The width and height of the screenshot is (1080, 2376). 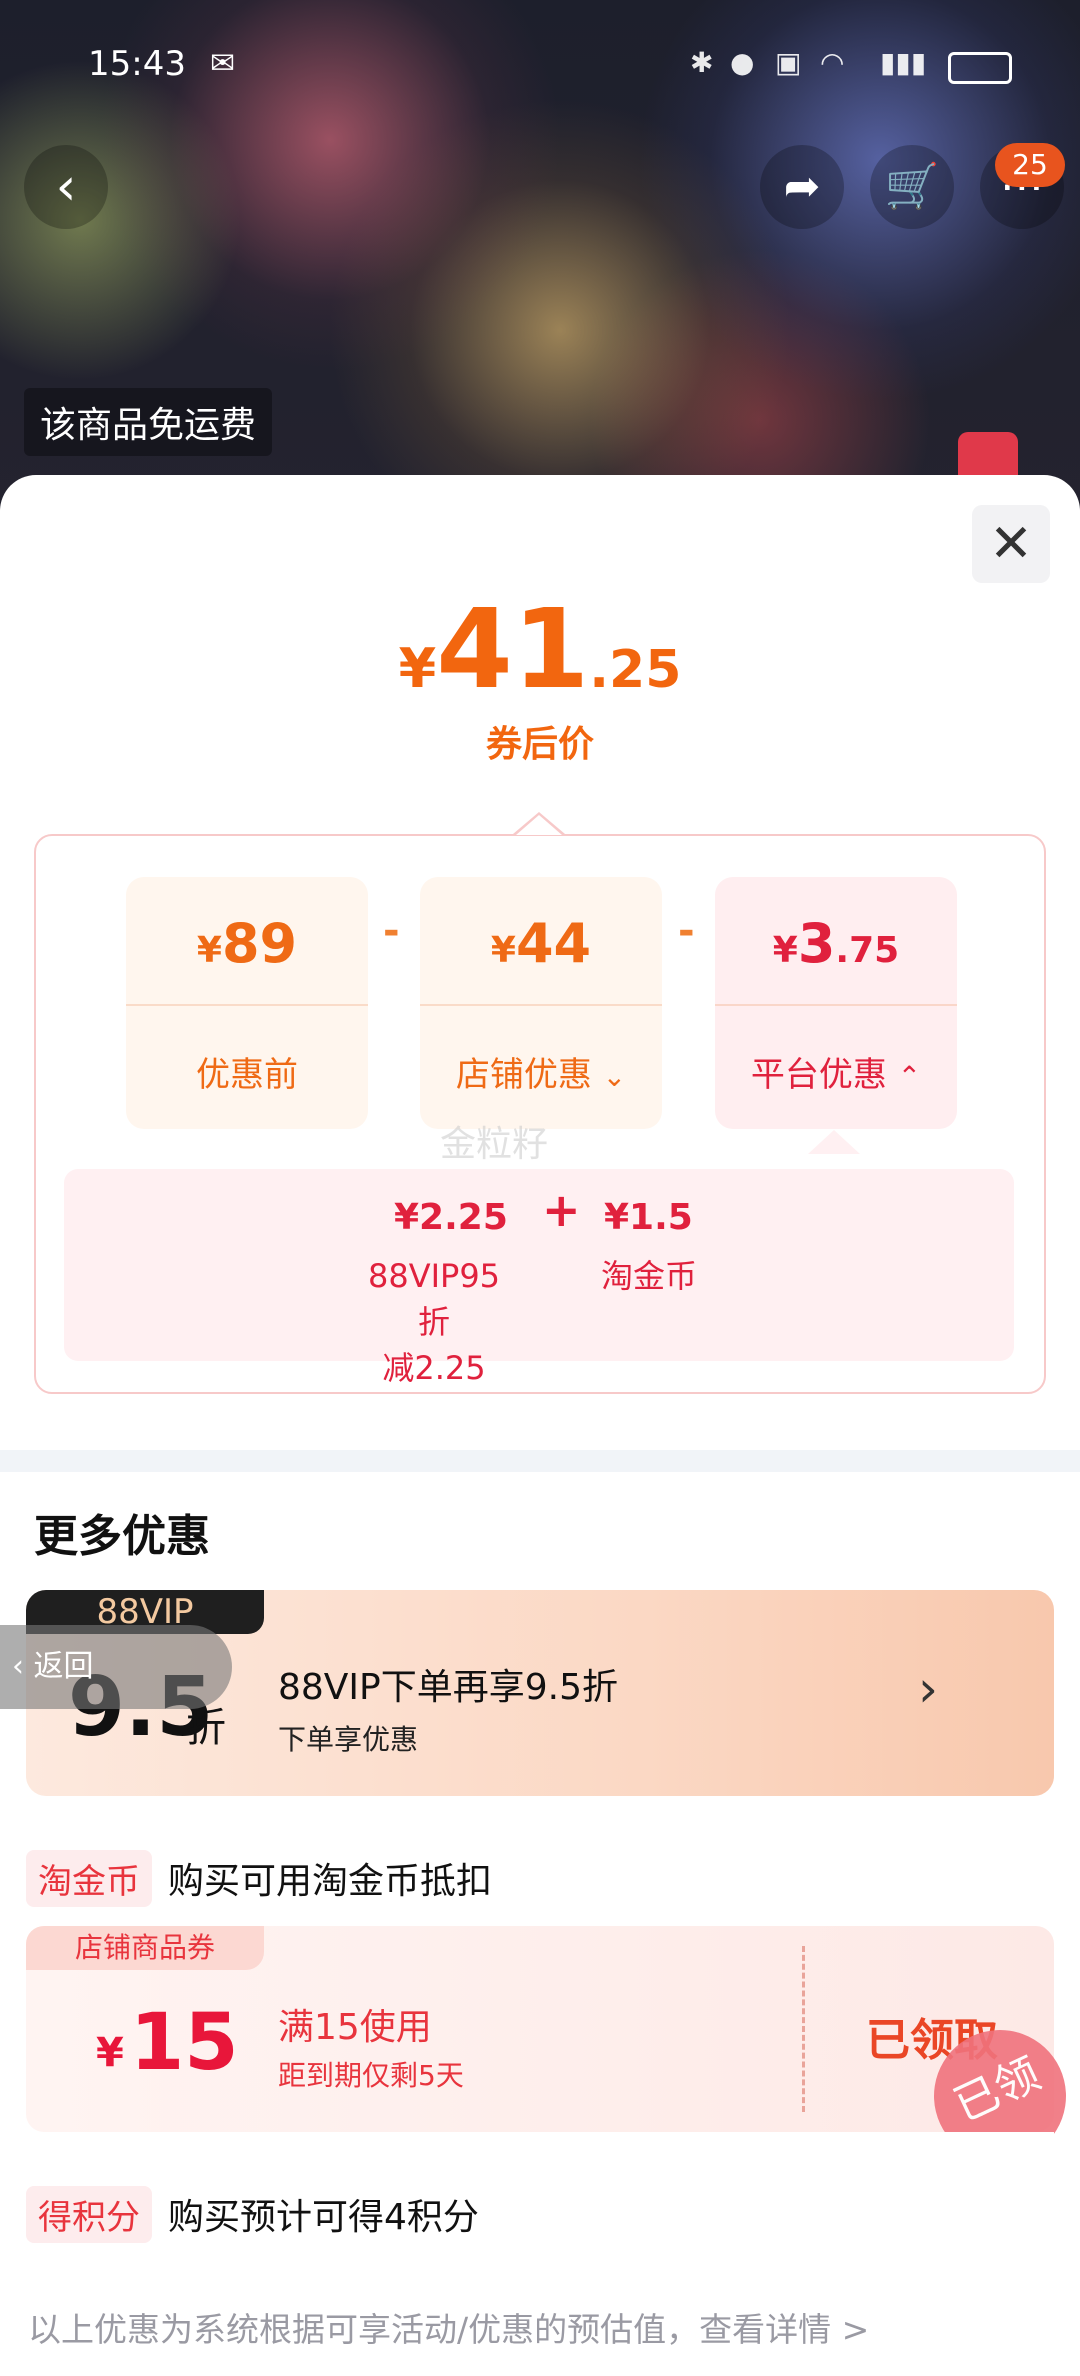 What do you see at coordinates (503, 950) in the screenshot?
I see `store-currency: ¥` at bounding box center [503, 950].